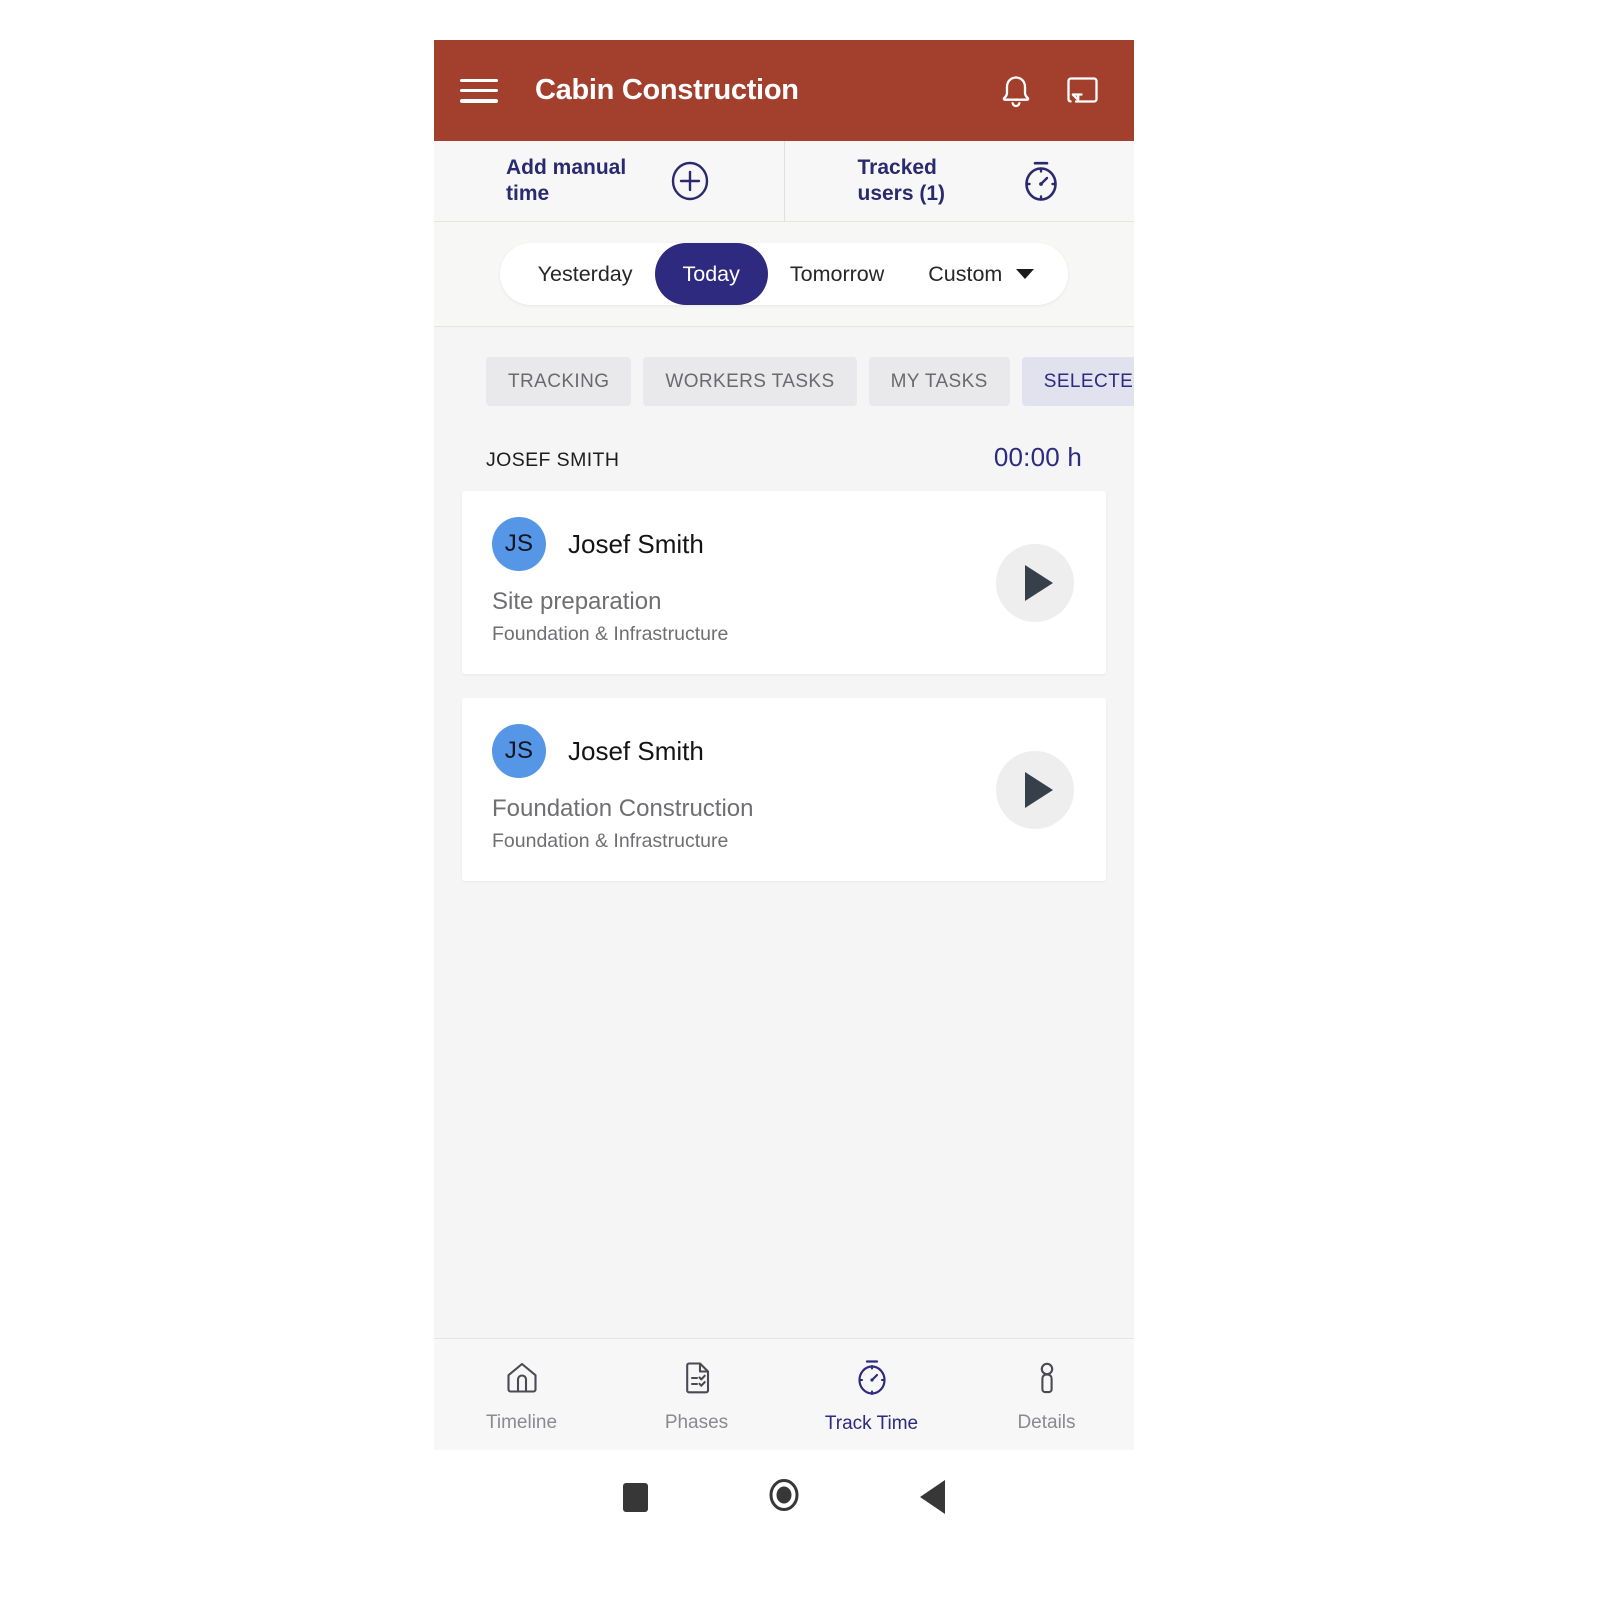 The image size is (1600, 1600). I want to click on plus-circle-icon, so click(690, 181).